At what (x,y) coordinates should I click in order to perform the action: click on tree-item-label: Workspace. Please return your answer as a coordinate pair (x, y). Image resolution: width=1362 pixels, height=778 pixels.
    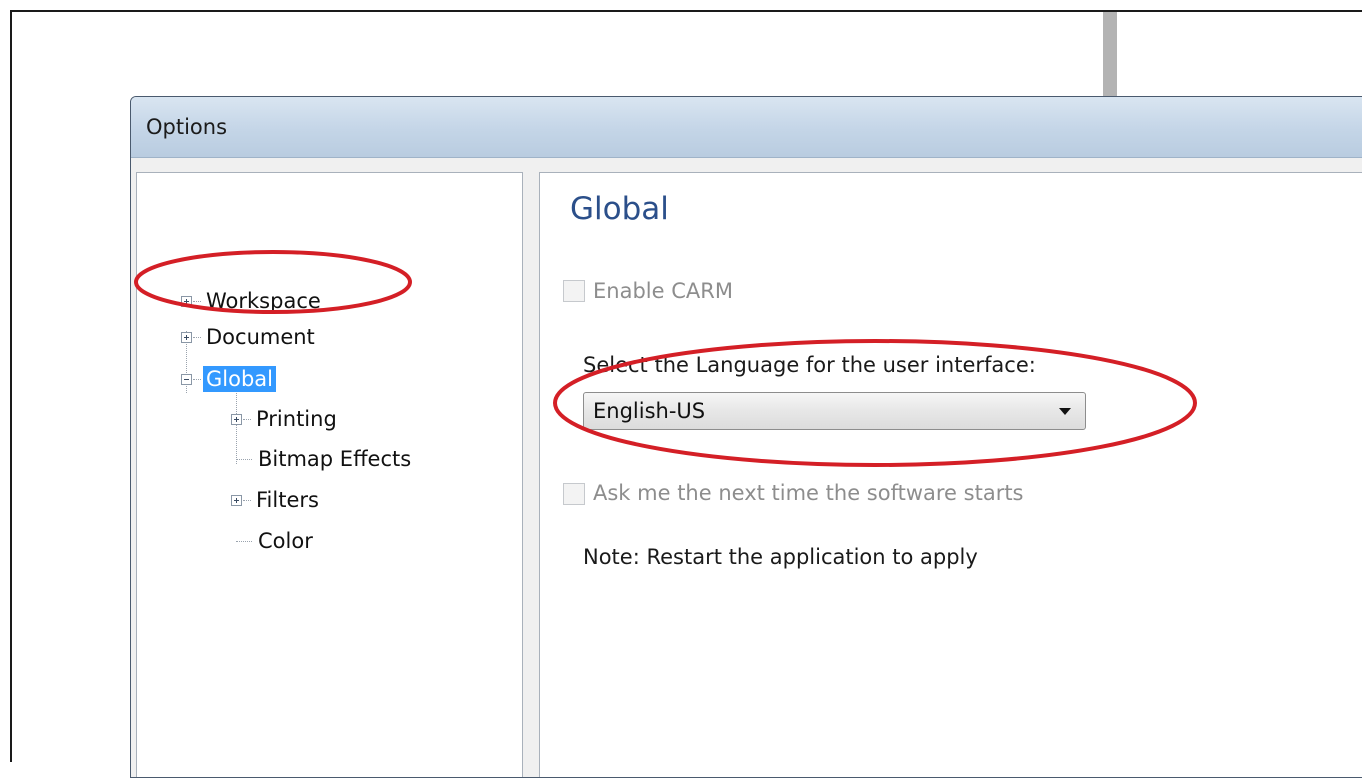
    Looking at the image, I should click on (263, 301).